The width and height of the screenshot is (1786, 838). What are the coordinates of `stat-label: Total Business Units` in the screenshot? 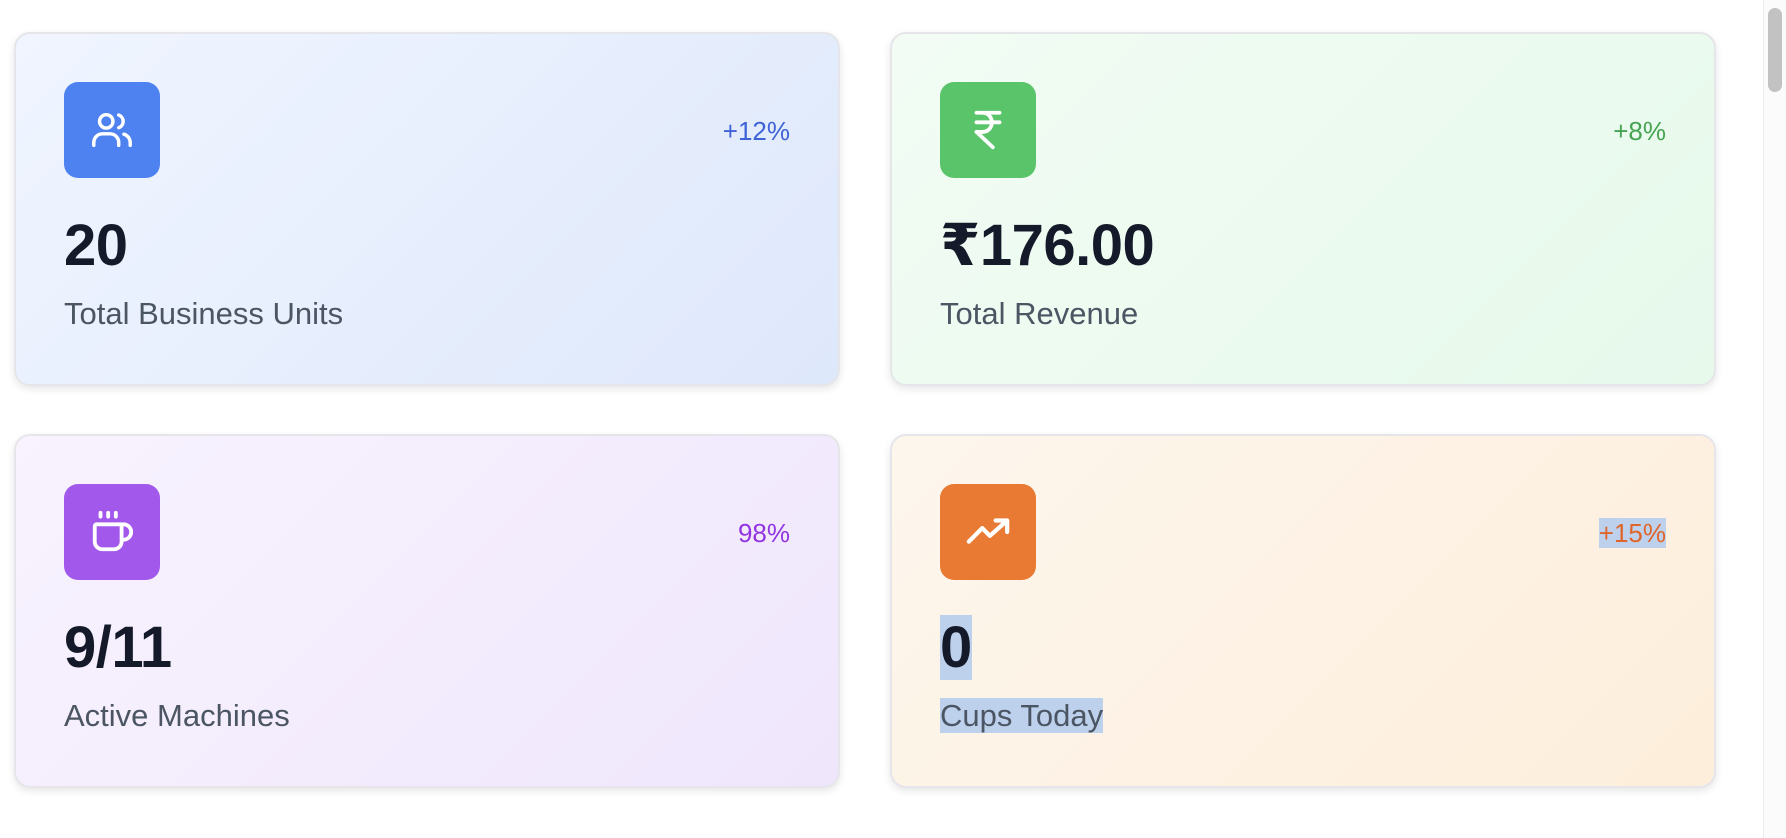 It's located at (204, 313).